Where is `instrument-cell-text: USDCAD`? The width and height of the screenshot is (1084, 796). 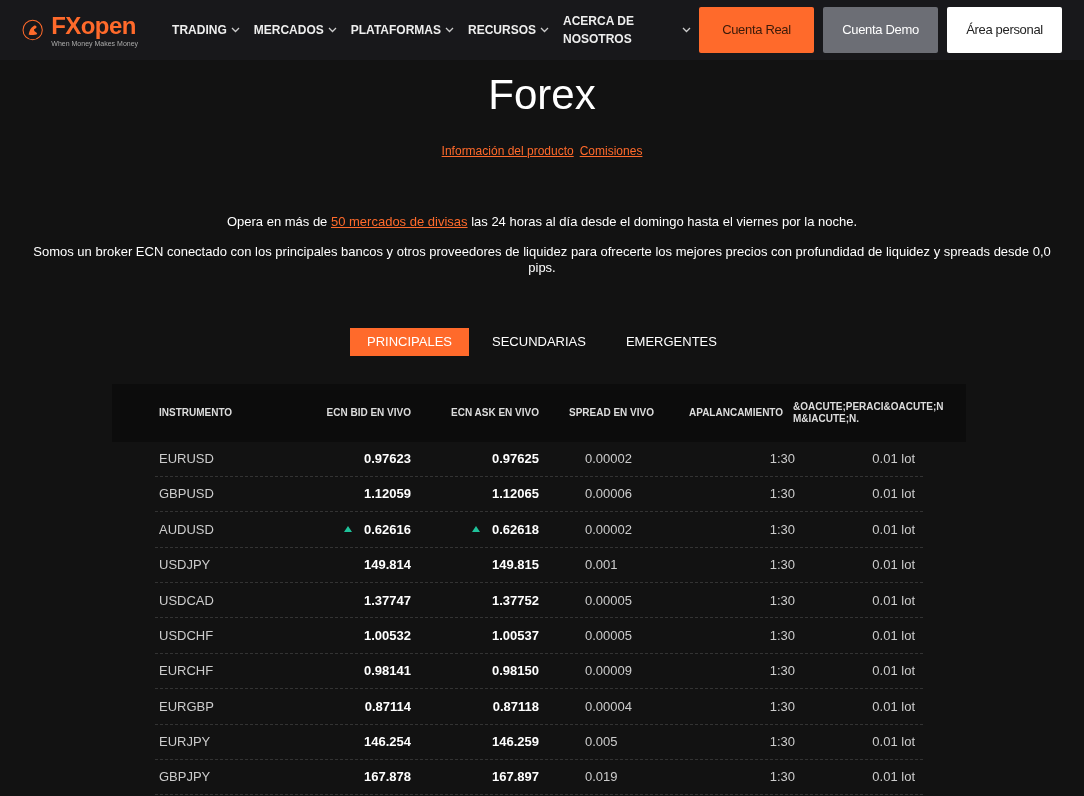
instrument-cell-text: USDCAD is located at coordinates (186, 600).